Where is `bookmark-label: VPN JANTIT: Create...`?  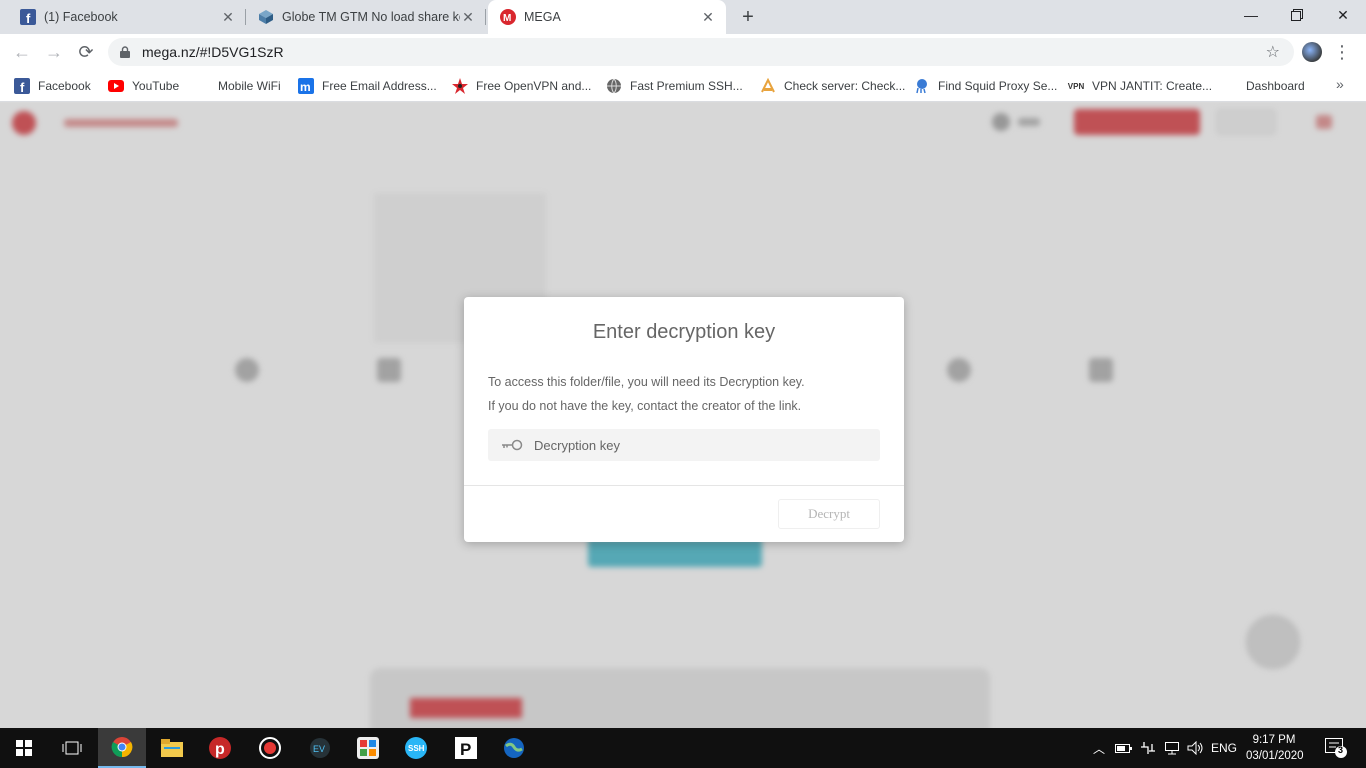
bookmark-label: VPN JANTIT: Create... is located at coordinates (1152, 86).